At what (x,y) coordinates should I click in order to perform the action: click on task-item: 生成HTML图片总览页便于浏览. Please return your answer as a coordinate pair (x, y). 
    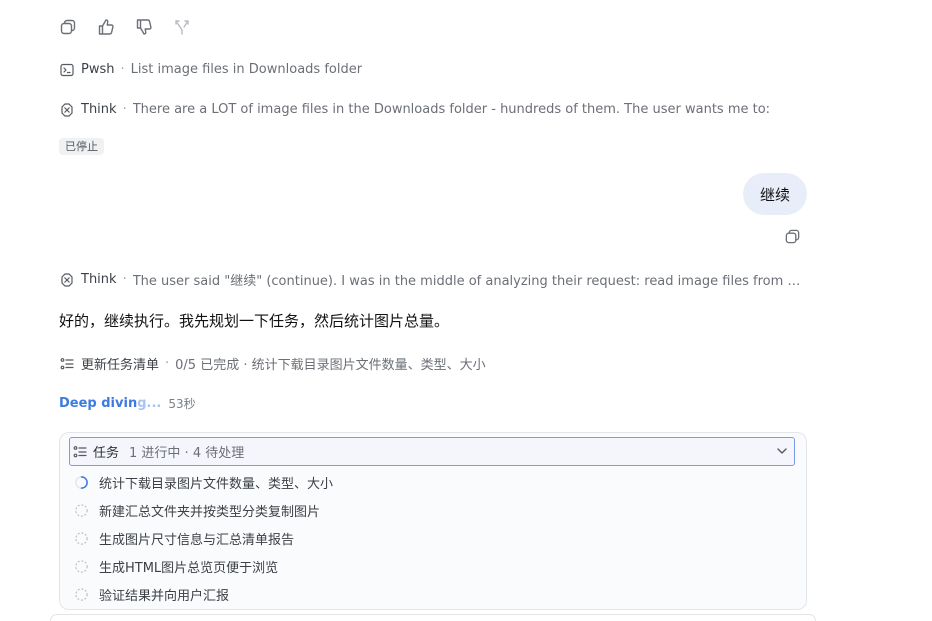
    Looking at the image, I should click on (175, 566).